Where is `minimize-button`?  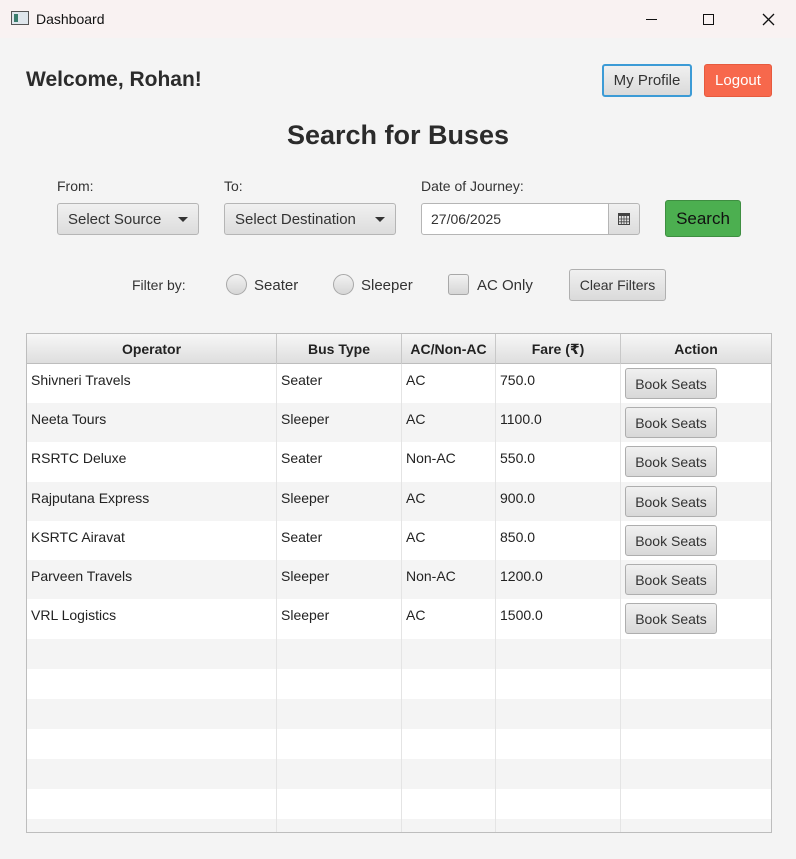
minimize-button is located at coordinates (651, 19).